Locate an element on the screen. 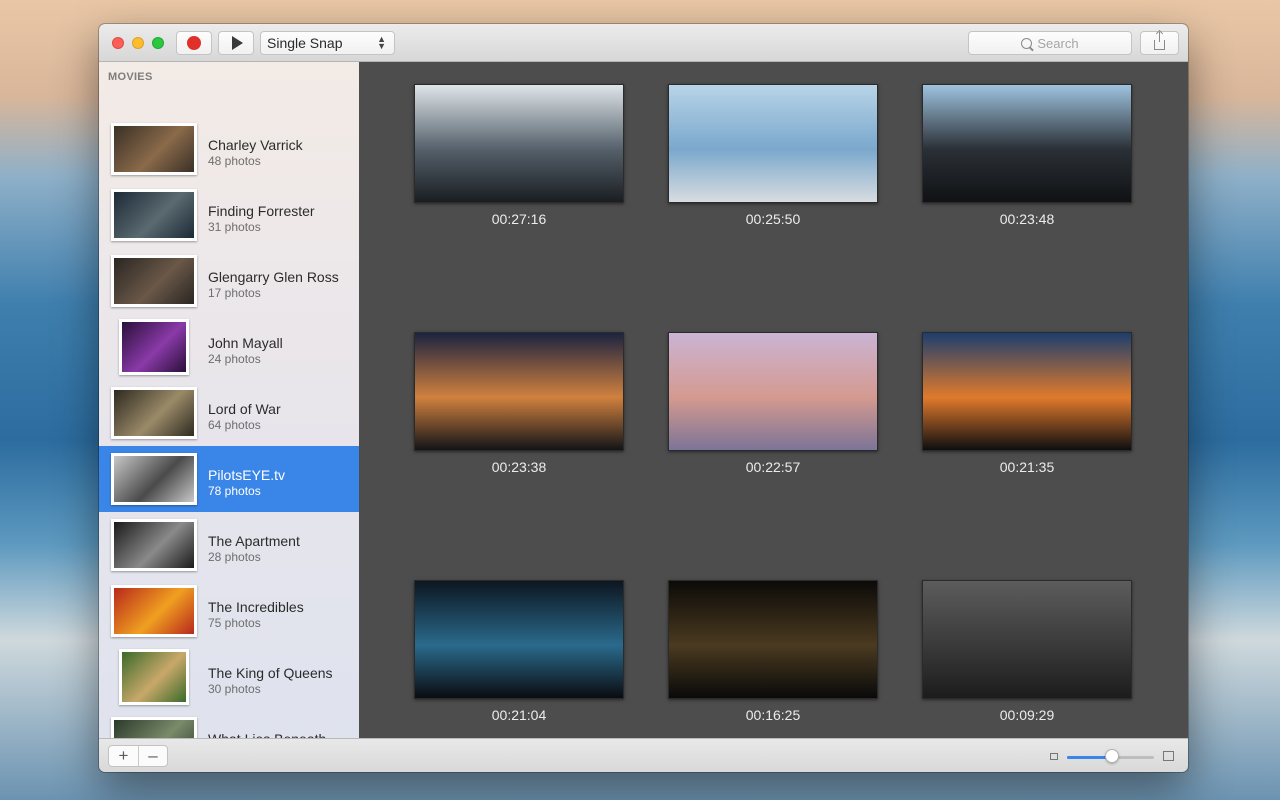  share-icon is located at coordinates (1159, 41).